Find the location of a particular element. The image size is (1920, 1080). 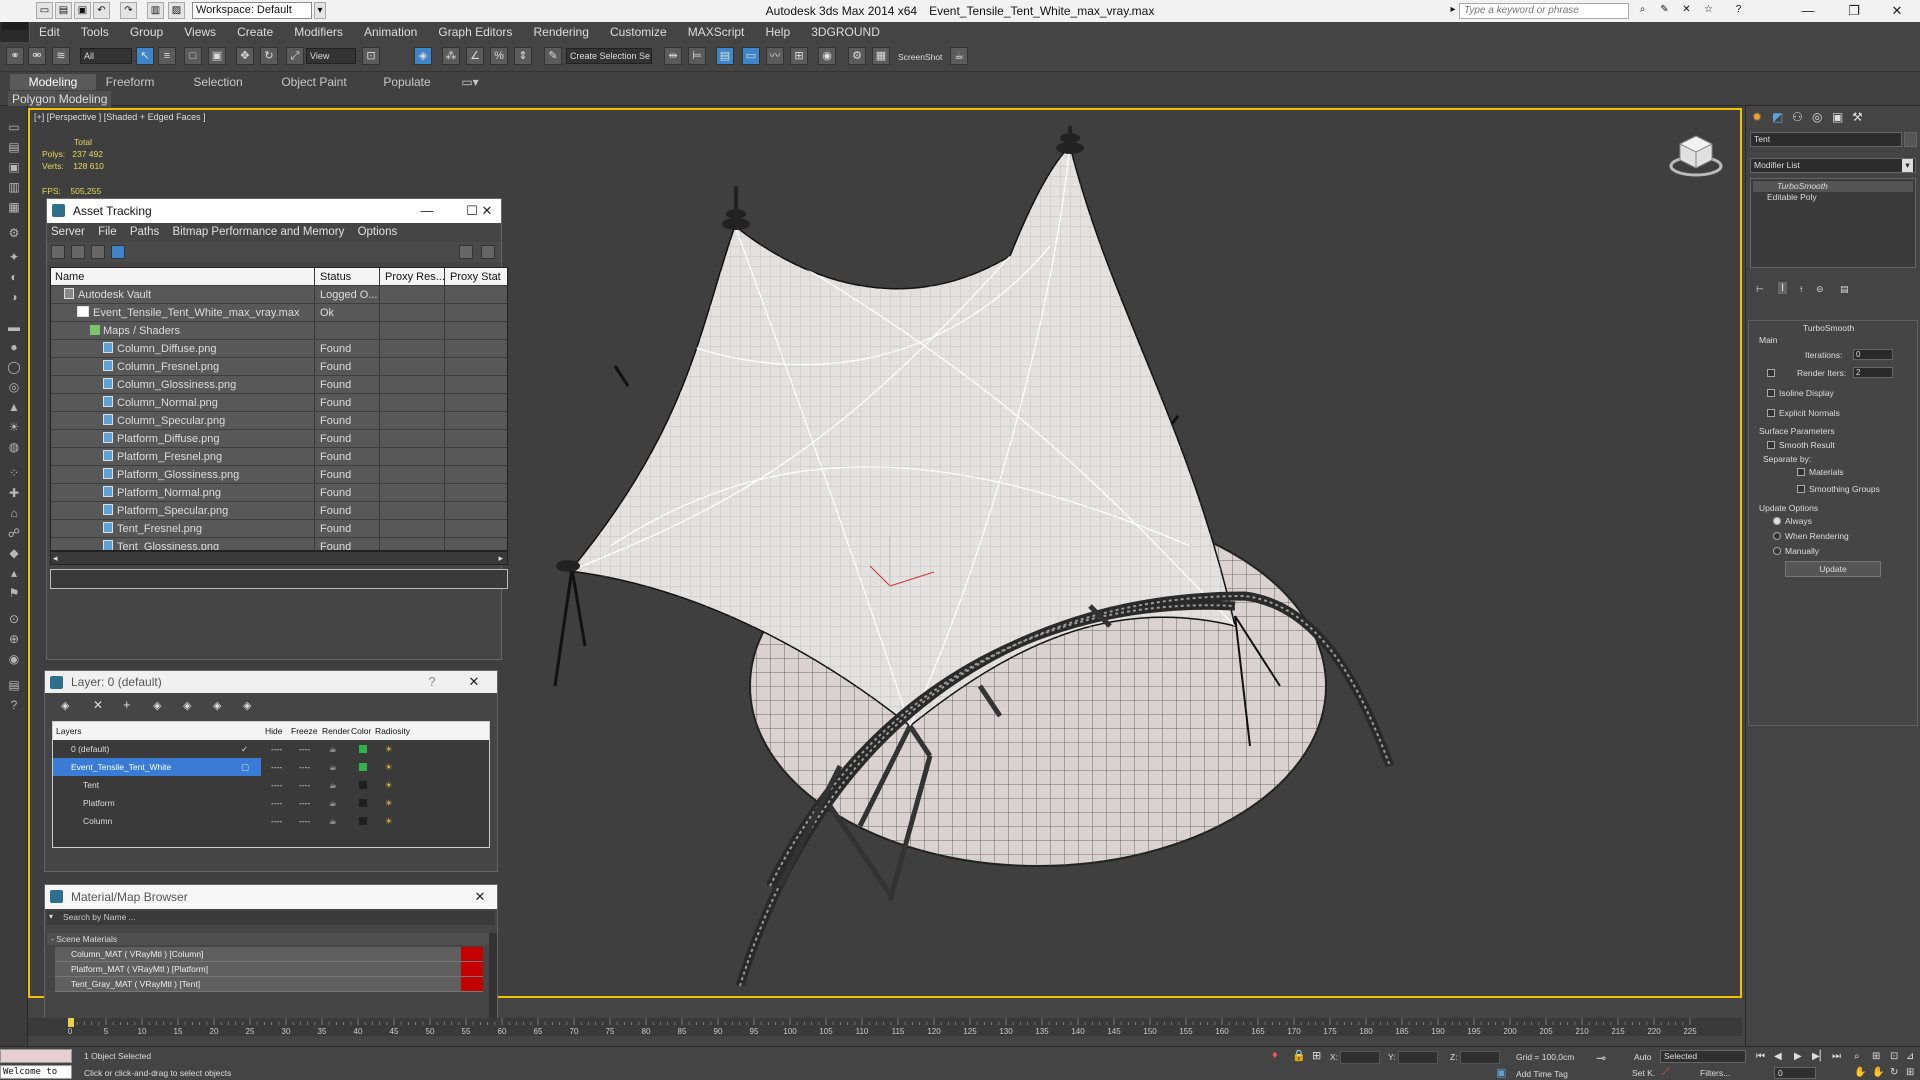

render-iters-checkbox is located at coordinates (1771, 373).